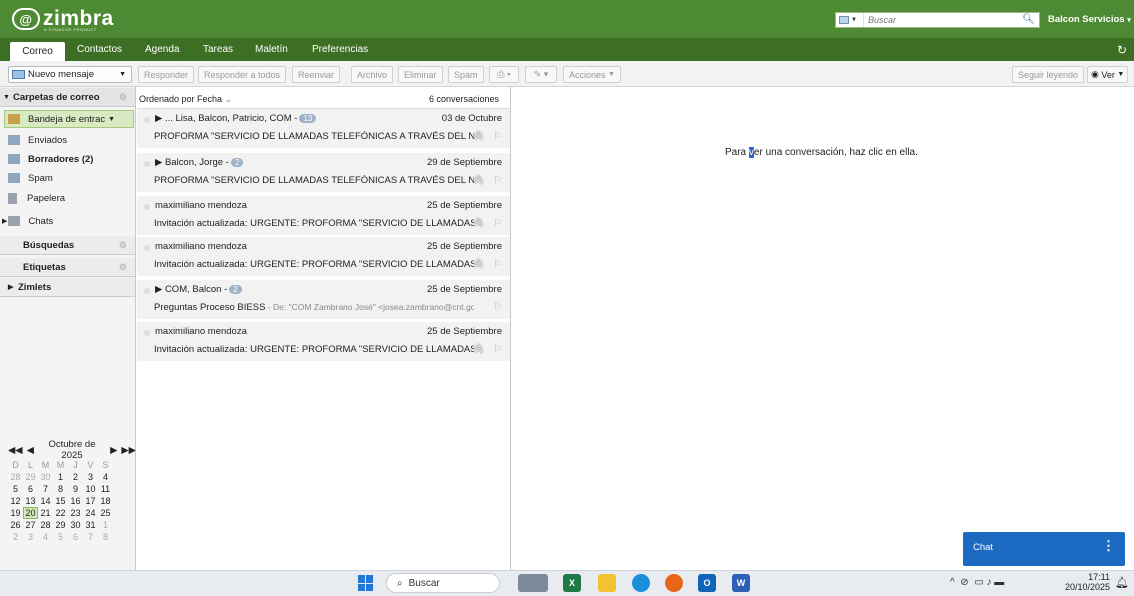 Image resolution: width=1134 pixels, height=596 pixels. Describe the element at coordinates (218, 49) in the screenshot. I see `tab-tareas: Tareas` at that location.